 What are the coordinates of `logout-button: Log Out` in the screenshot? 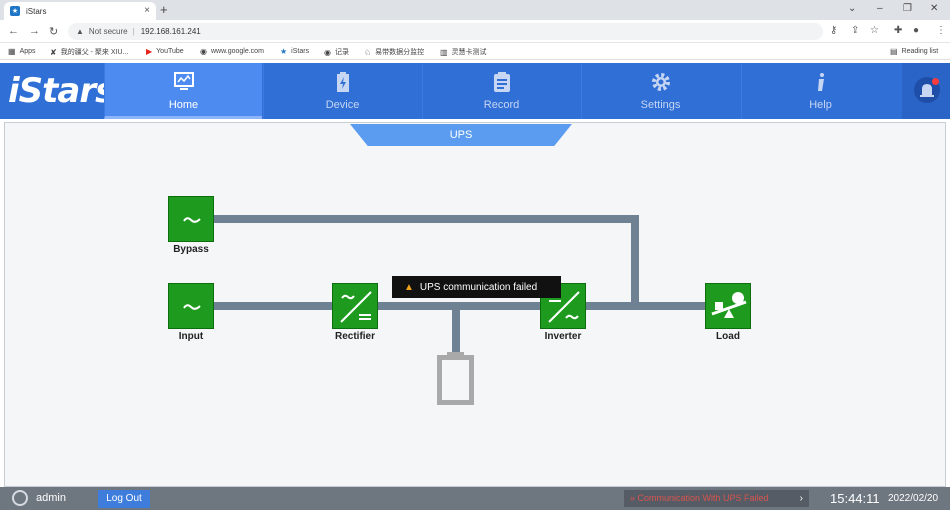 It's located at (124, 499).